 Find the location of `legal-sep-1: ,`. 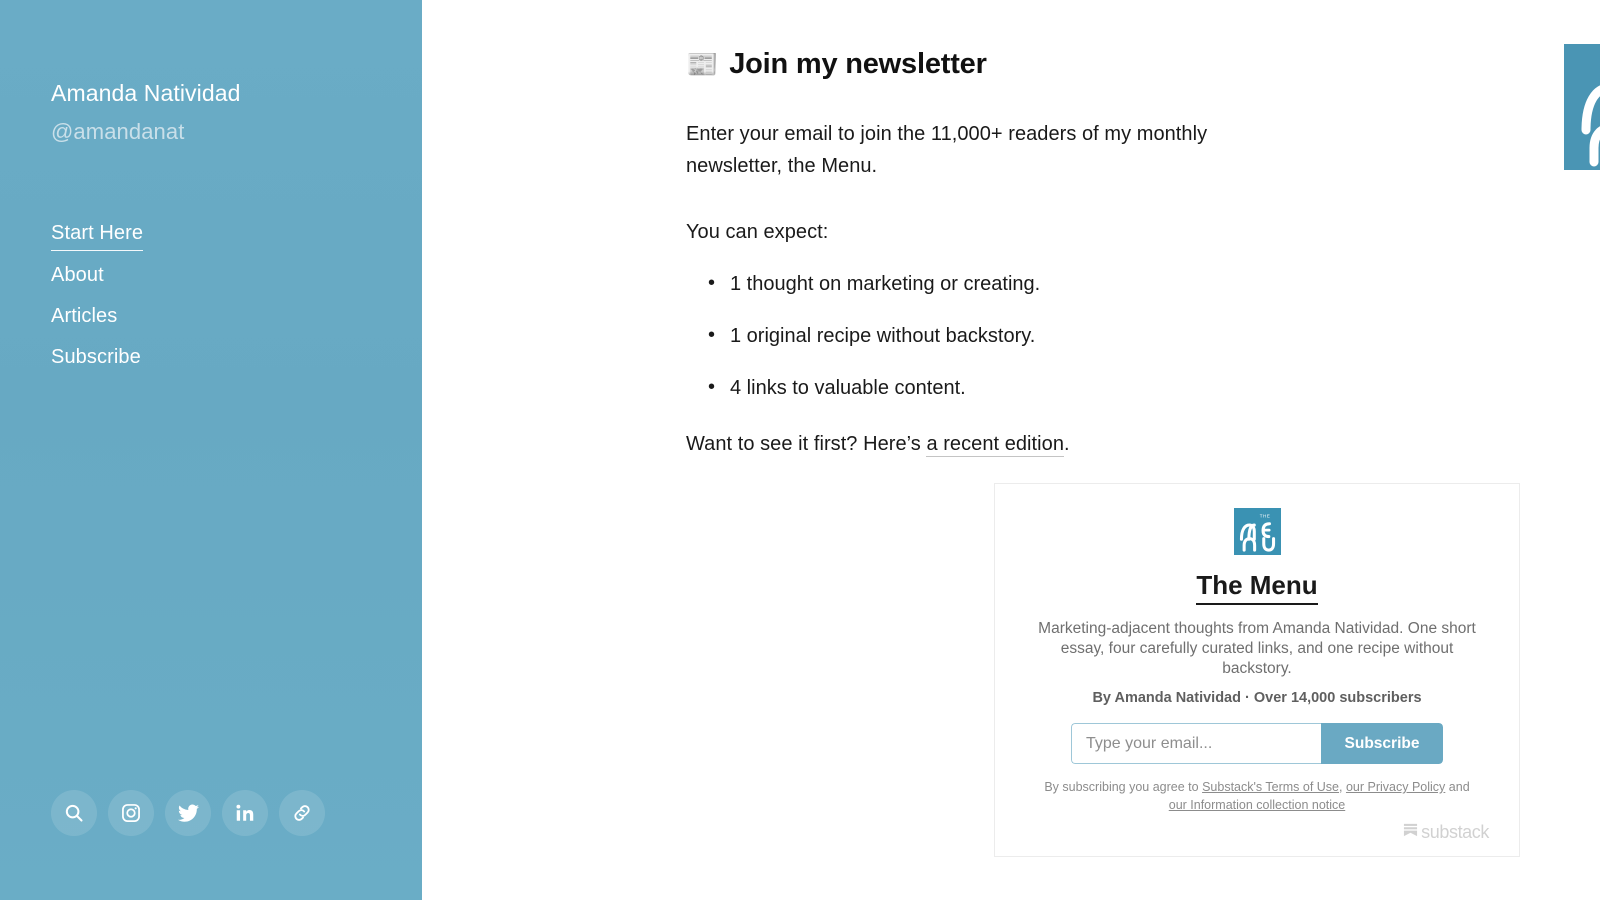

legal-sep-1: , is located at coordinates (1342, 787).